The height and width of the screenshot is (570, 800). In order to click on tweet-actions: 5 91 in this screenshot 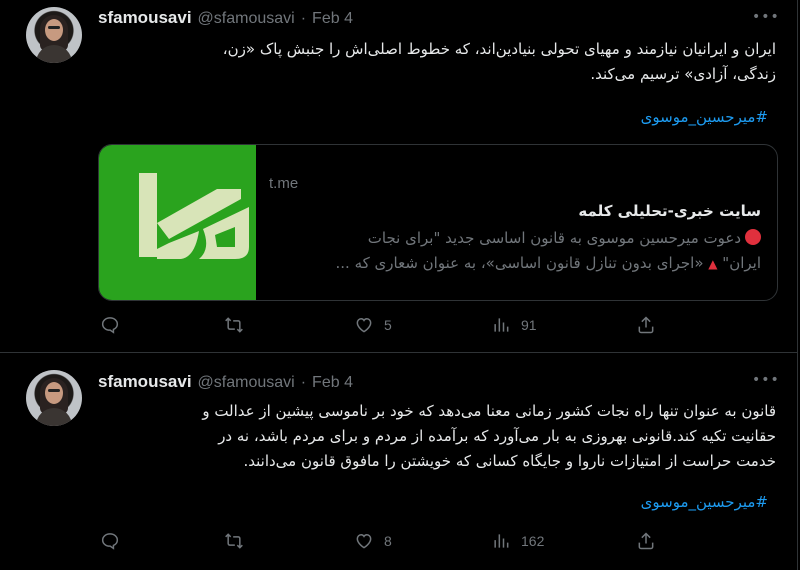, I will do `click(388, 327)`.